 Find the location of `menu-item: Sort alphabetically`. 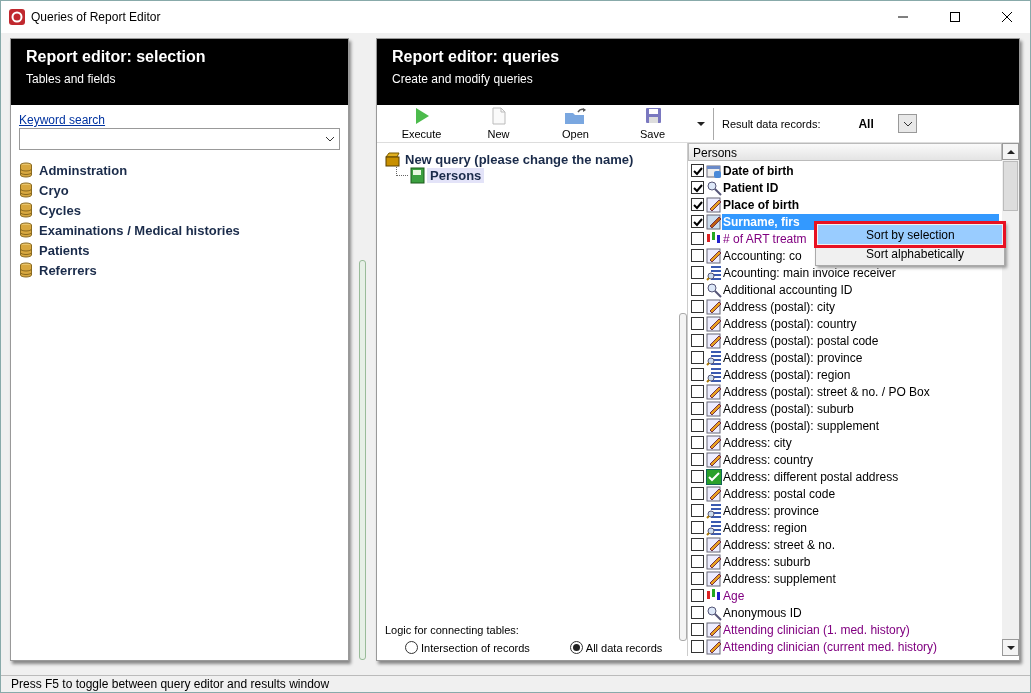

menu-item: Sort alphabetically is located at coordinates (910, 254).